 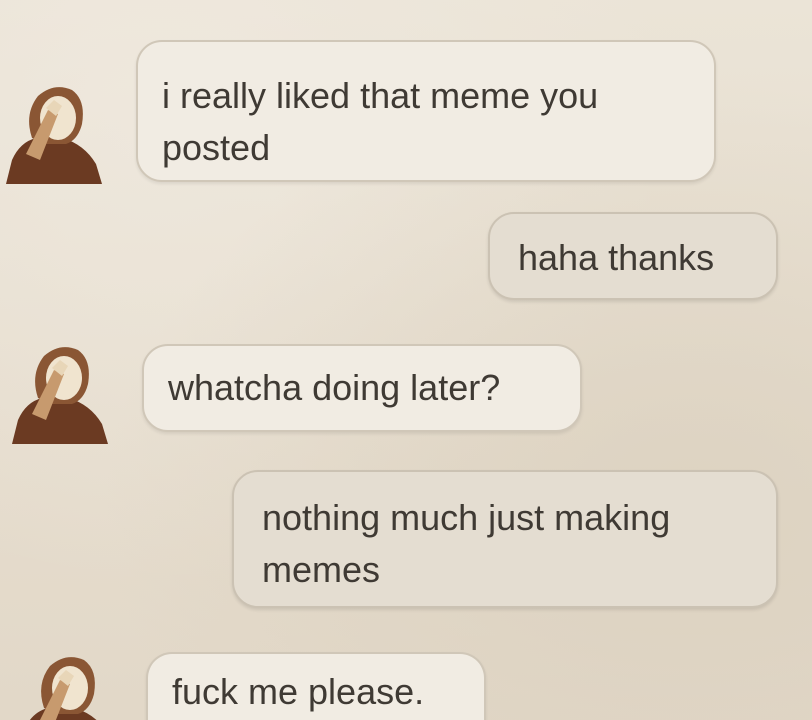 I want to click on message-bubble-outgoing: nothing much just making memes, so click(x=505, y=539).